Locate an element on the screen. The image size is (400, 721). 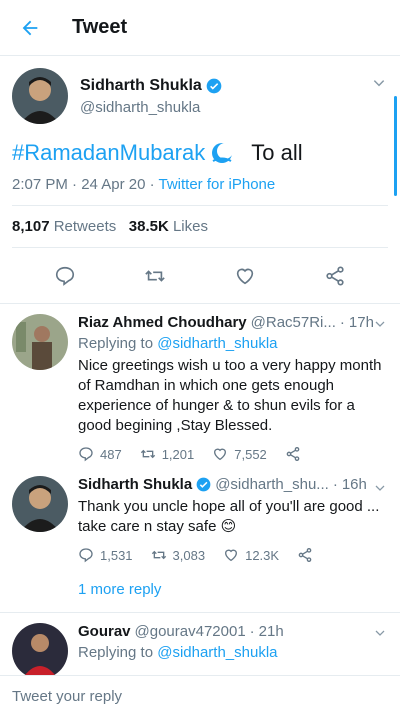
reply-time: 21h is located at coordinates (271, 631).